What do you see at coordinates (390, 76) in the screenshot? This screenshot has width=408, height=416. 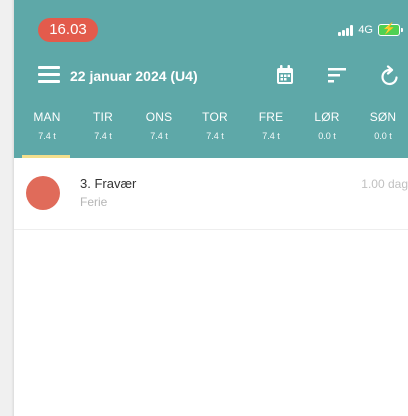 I see `refresh-icon` at bounding box center [390, 76].